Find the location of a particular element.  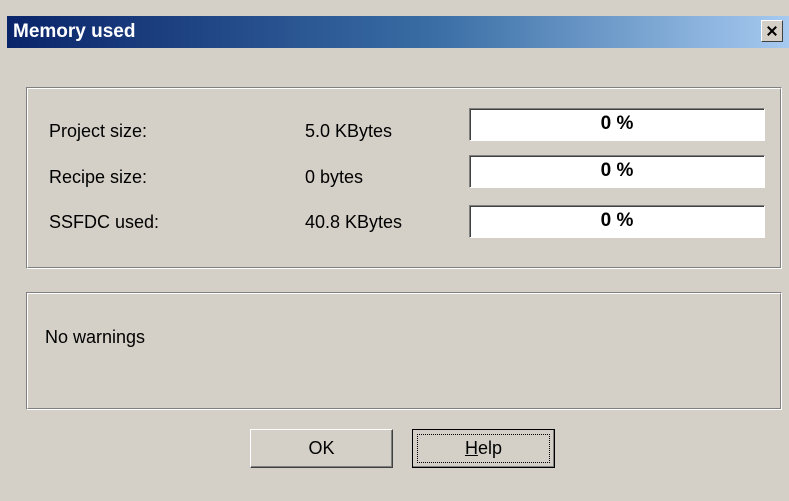

title-bar: Memory used is located at coordinates (398, 32).